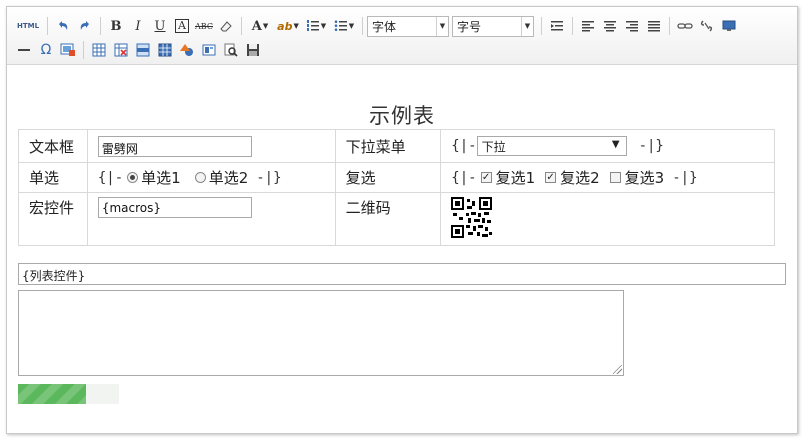 This screenshot has height=440, width=804. I want to click on toolbar-row-1: HTML B I U A ABC A ▼ ab ▼ ▼ ▼ 字体 ▼ 字号 ▼, so click(376, 26).